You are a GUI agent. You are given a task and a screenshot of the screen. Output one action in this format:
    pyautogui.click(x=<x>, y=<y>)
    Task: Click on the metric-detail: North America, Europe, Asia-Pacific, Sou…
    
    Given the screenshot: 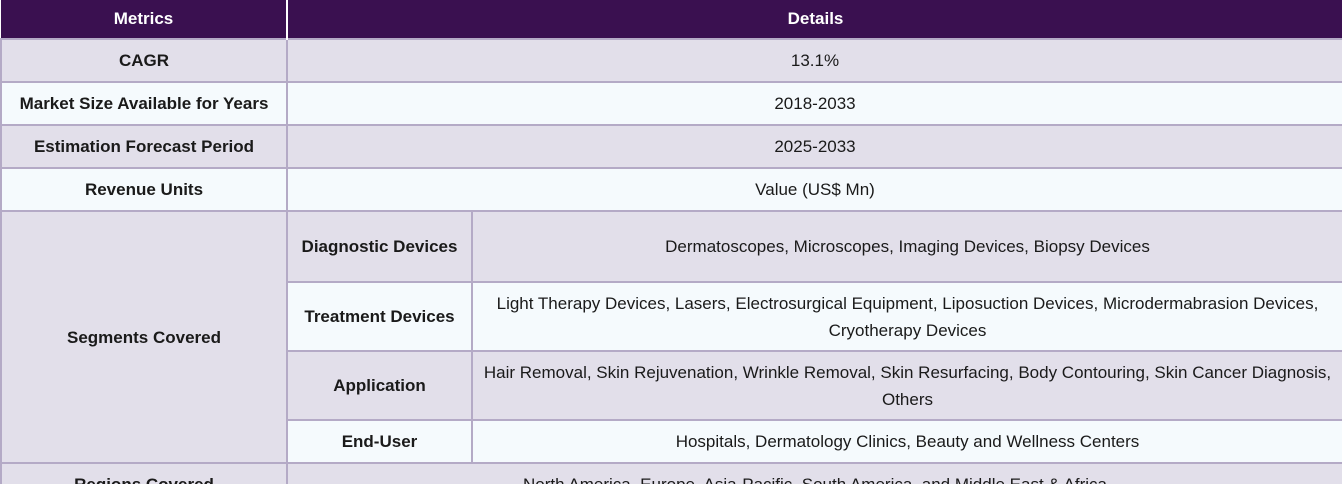 What is the action you would take?
    pyautogui.click(x=814, y=473)
    